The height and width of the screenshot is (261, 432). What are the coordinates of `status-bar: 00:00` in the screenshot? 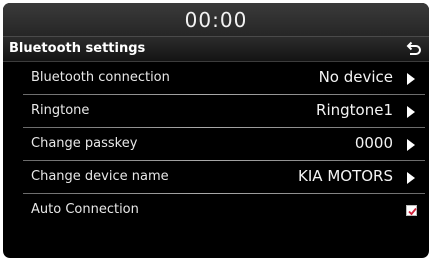 It's located at (216, 19).